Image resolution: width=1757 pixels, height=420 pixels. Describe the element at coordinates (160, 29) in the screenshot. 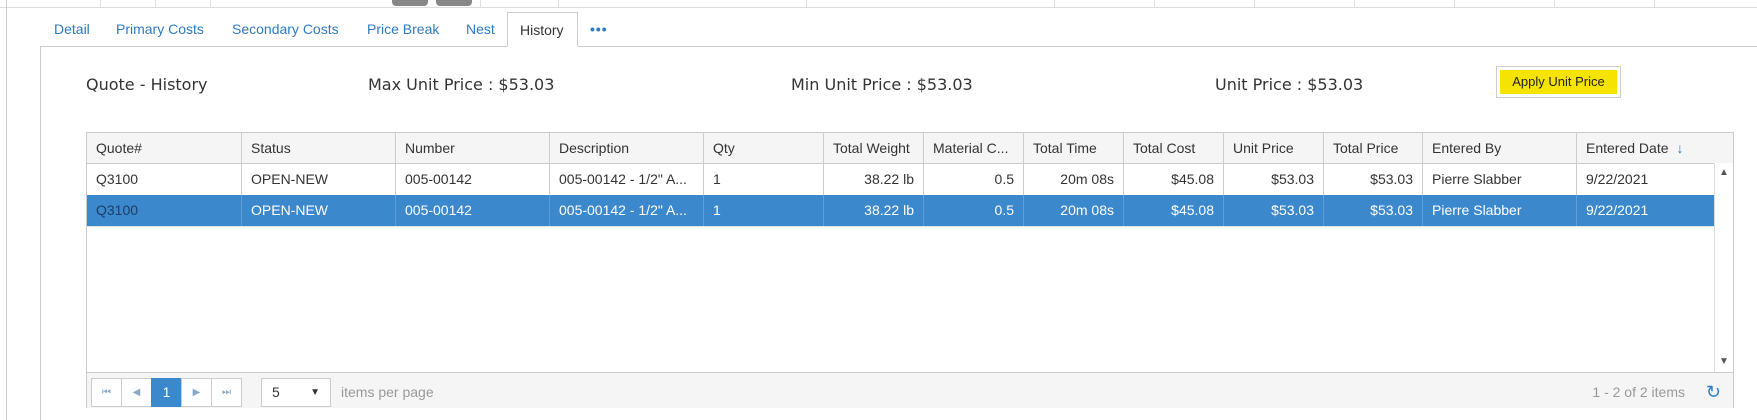

I see `tab-primary-costs: Primary Costs` at that location.